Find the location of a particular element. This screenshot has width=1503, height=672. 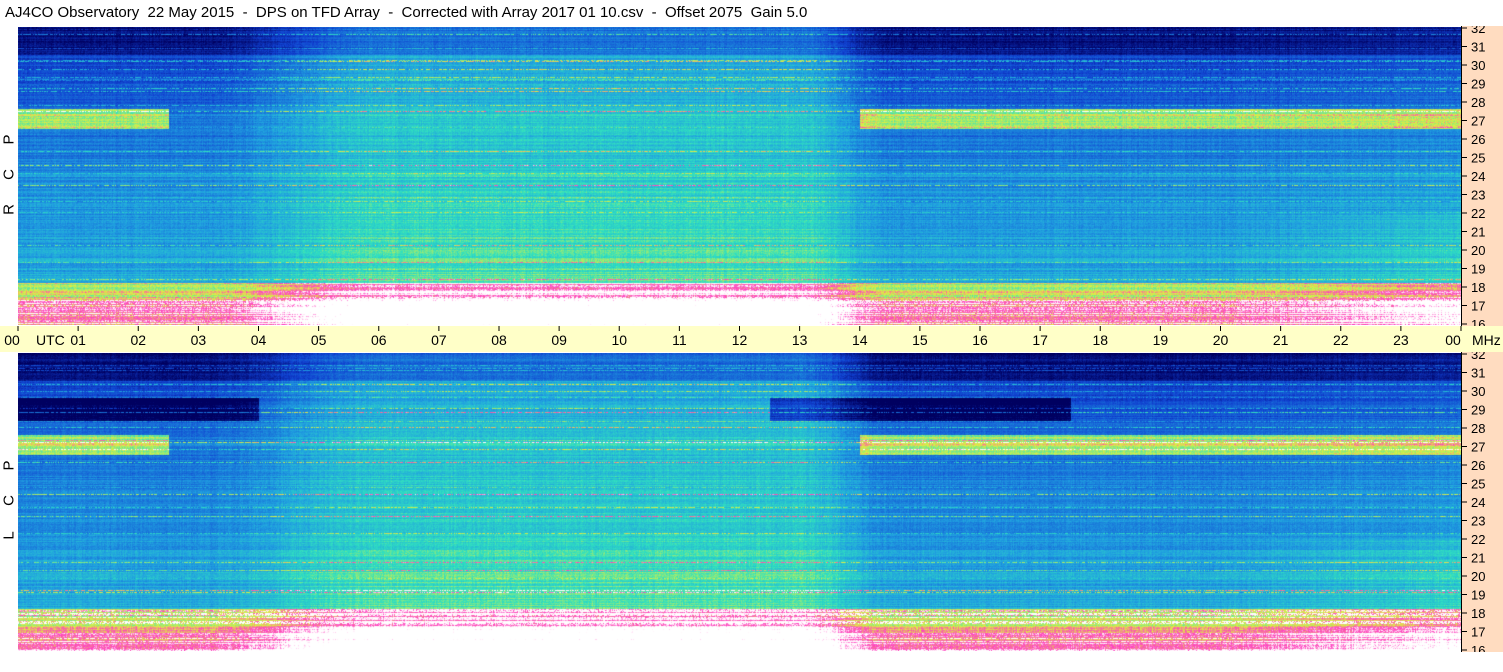

pol-letter: R is located at coordinates (9, 209).